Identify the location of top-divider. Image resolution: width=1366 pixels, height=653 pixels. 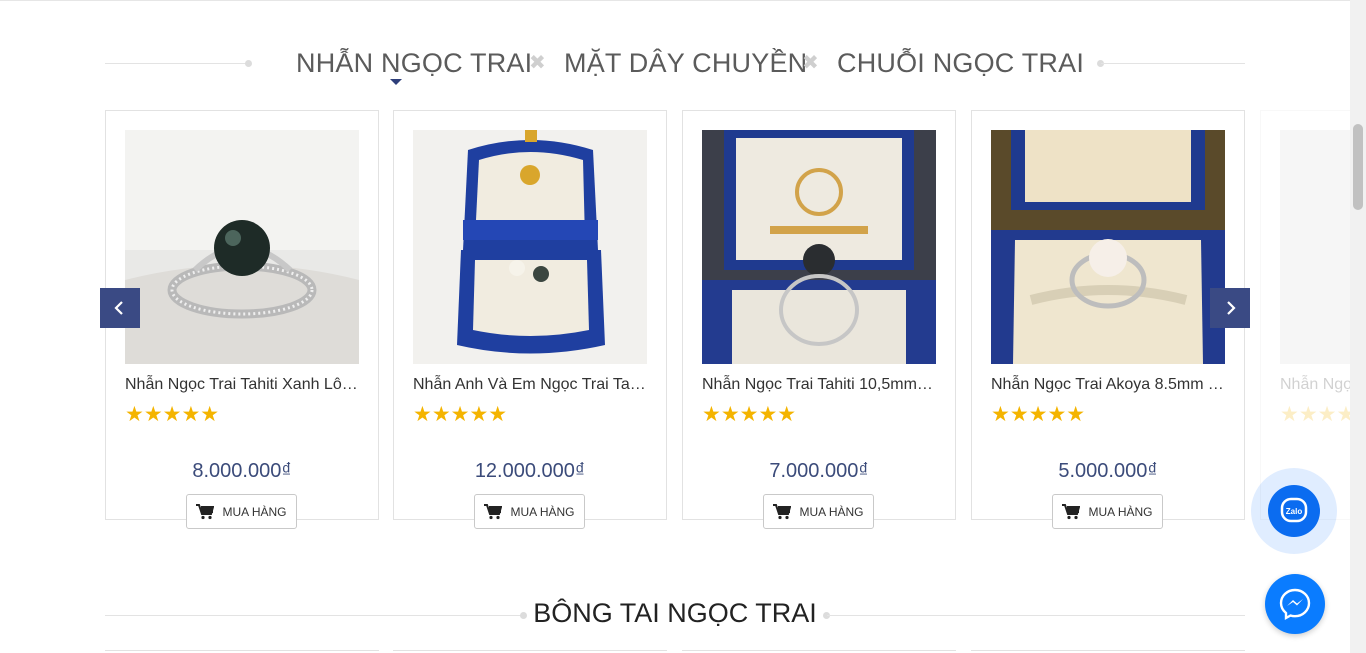
(675, 0).